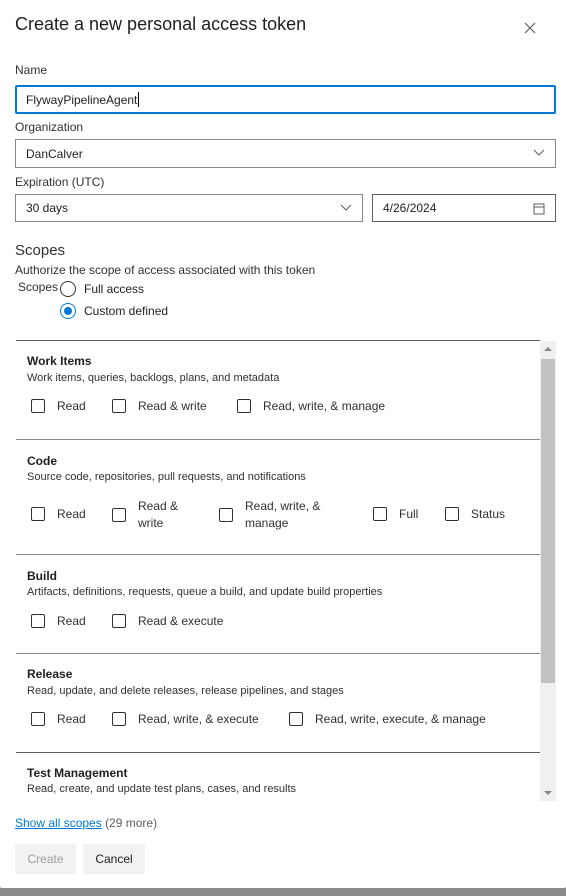 Image resolution: width=566 pixels, height=896 pixels. What do you see at coordinates (548, 793) in the screenshot?
I see `scroll-down-icon` at bounding box center [548, 793].